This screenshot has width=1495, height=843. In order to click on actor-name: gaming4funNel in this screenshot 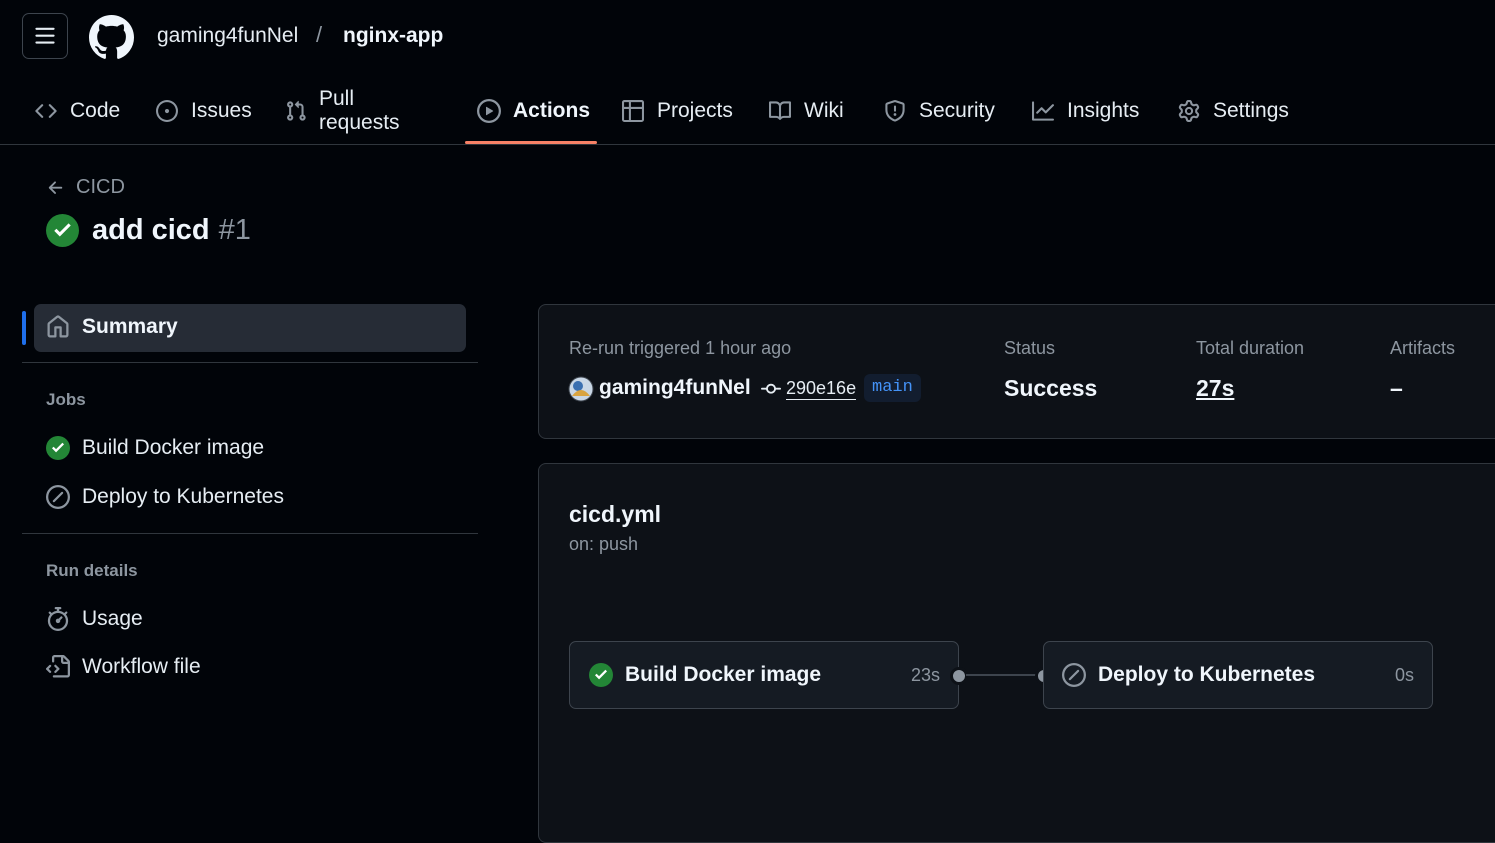, I will do `click(675, 388)`.